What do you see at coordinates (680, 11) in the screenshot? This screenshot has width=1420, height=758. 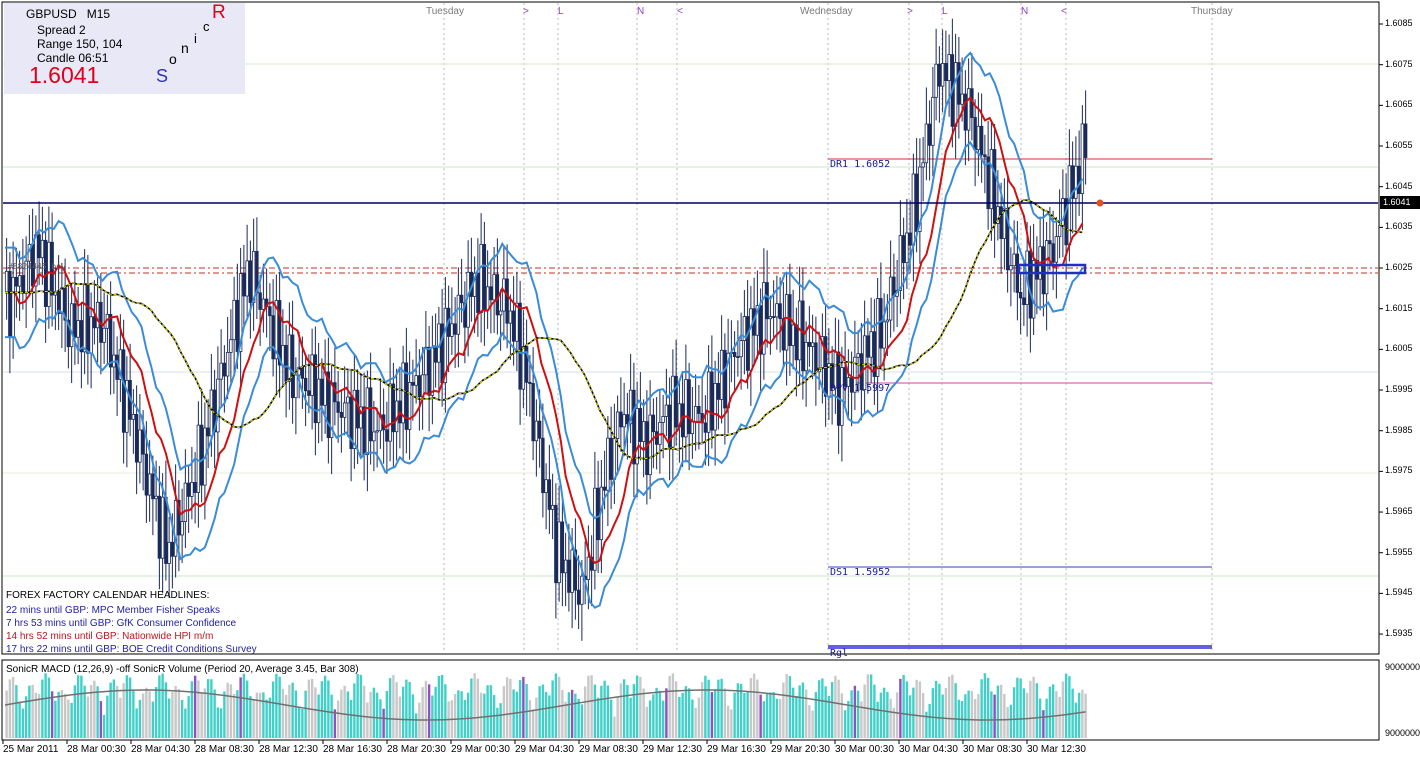 I see `session-marker: <` at bounding box center [680, 11].